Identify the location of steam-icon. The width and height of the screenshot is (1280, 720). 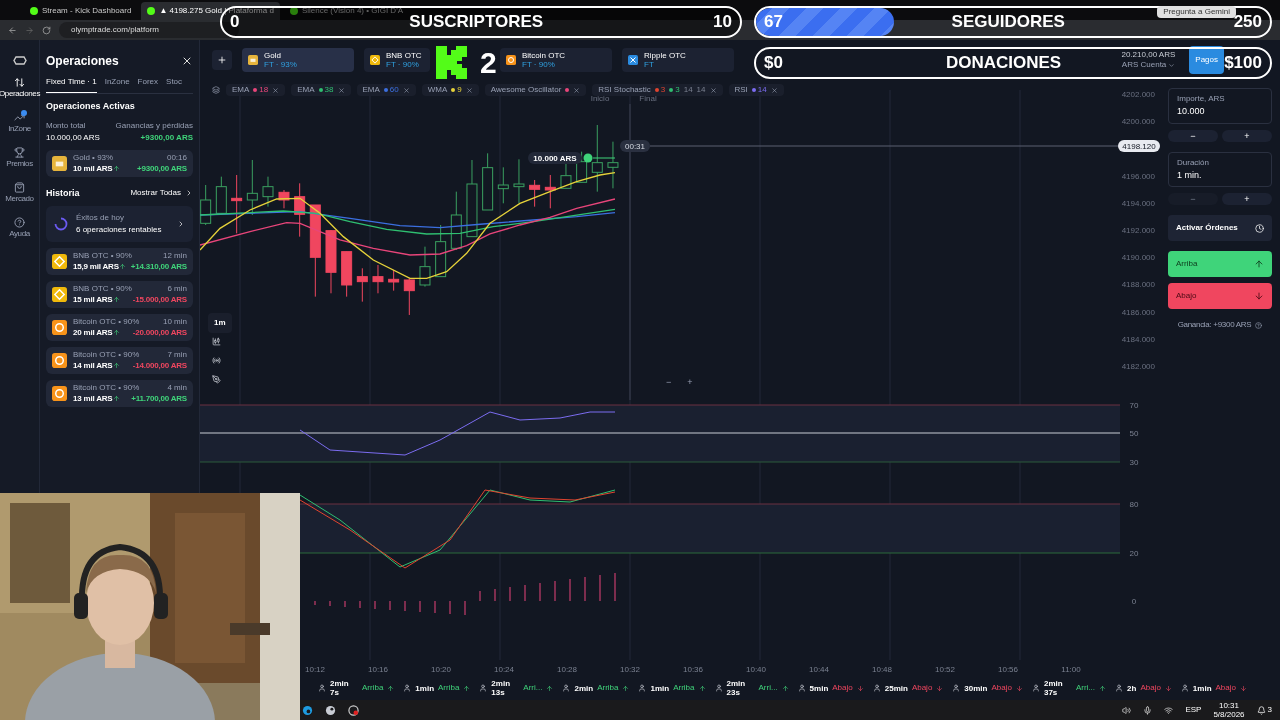
(330, 710).